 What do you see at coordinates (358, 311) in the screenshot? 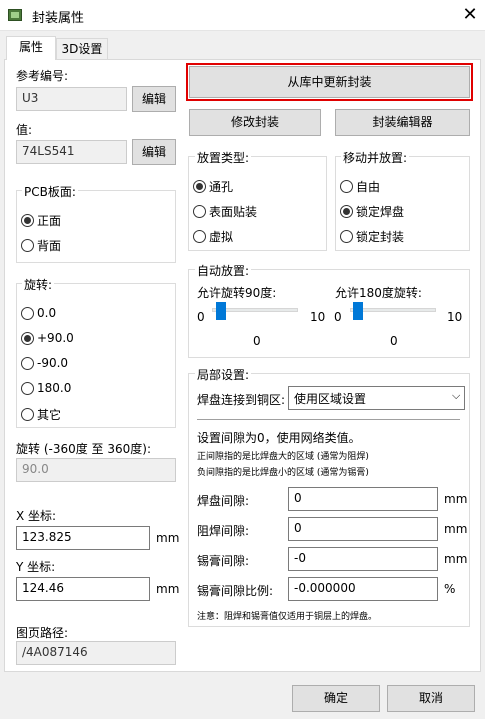
I see `rotate180-slider-thumb` at bounding box center [358, 311].